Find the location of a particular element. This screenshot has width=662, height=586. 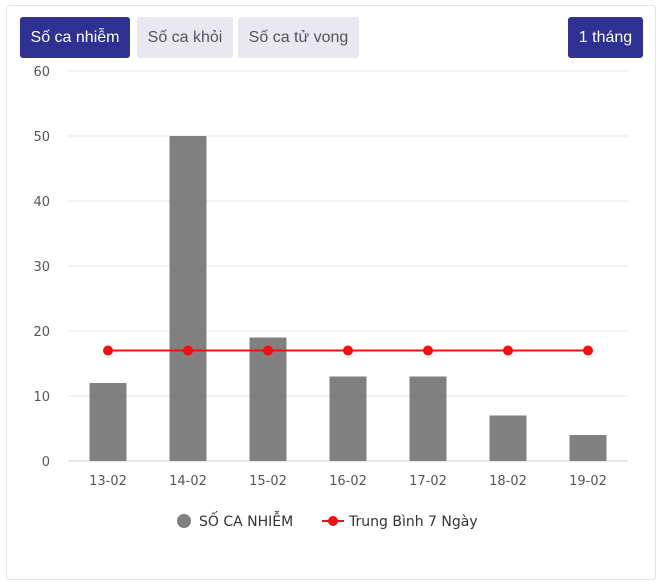

x-tick-label: 17-02 is located at coordinates (428, 481).